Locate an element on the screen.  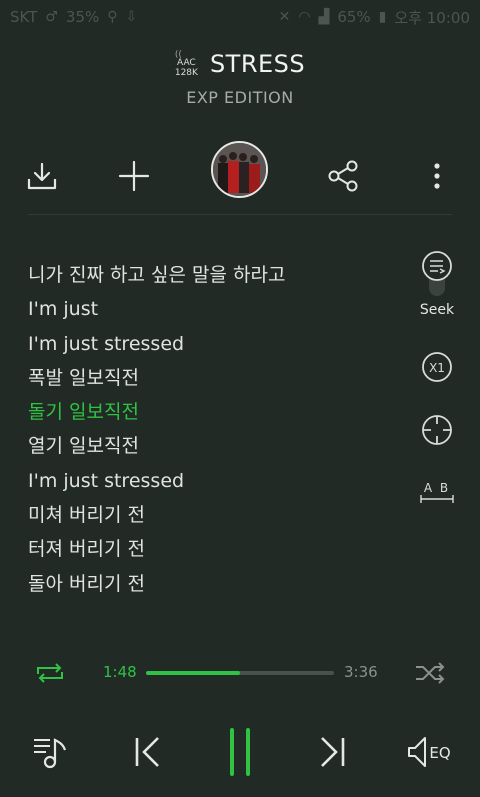
lyric-line: 미쳐 버리기 전 is located at coordinates (86, 515).